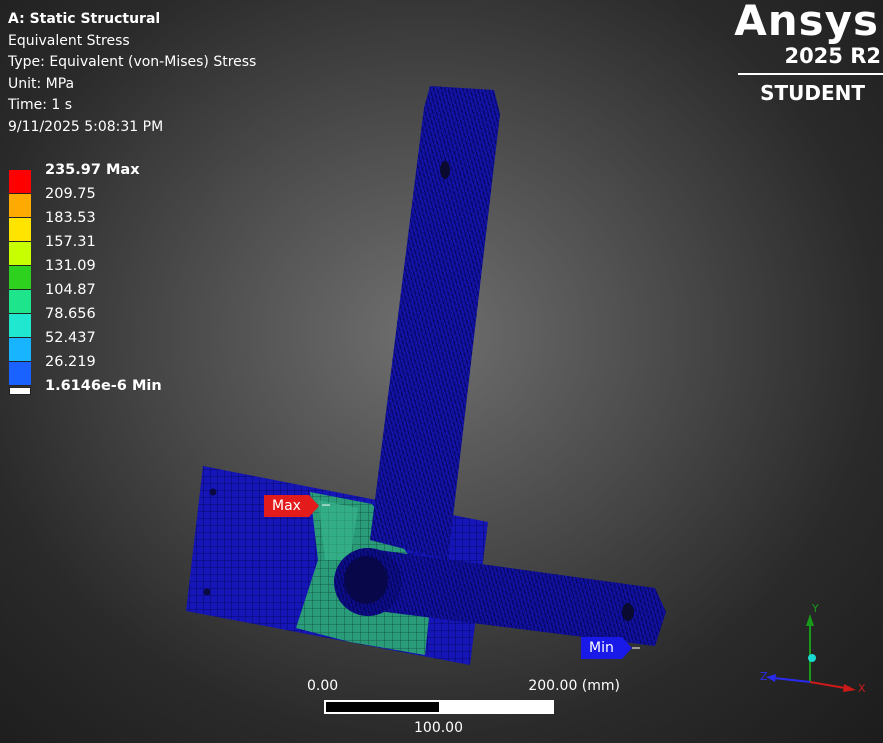  What do you see at coordinates (368, 582) in the screenshot?
I see `hub-boss` at bounding box center [368, 582].